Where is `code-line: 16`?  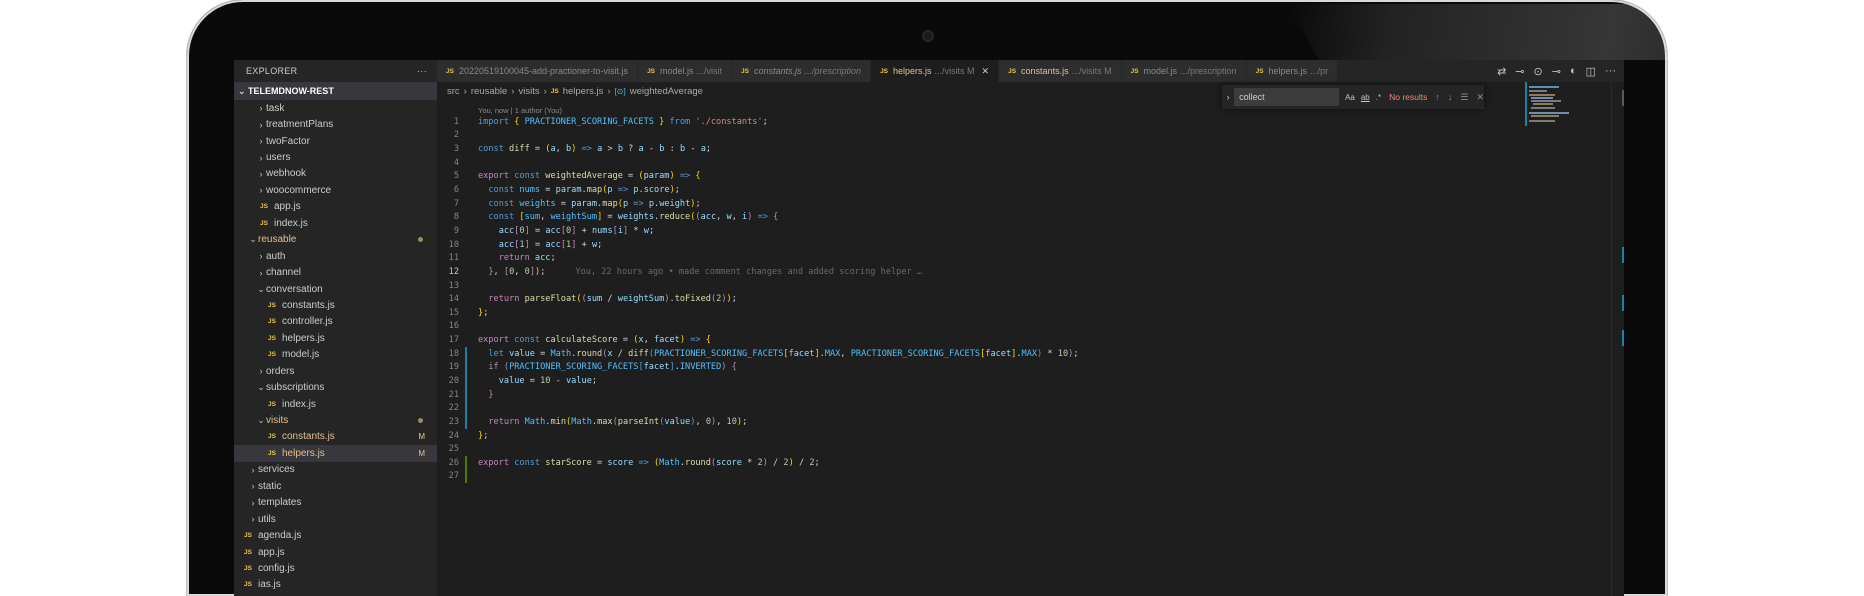
code-line: 16 is located at coordinates (987, 327).